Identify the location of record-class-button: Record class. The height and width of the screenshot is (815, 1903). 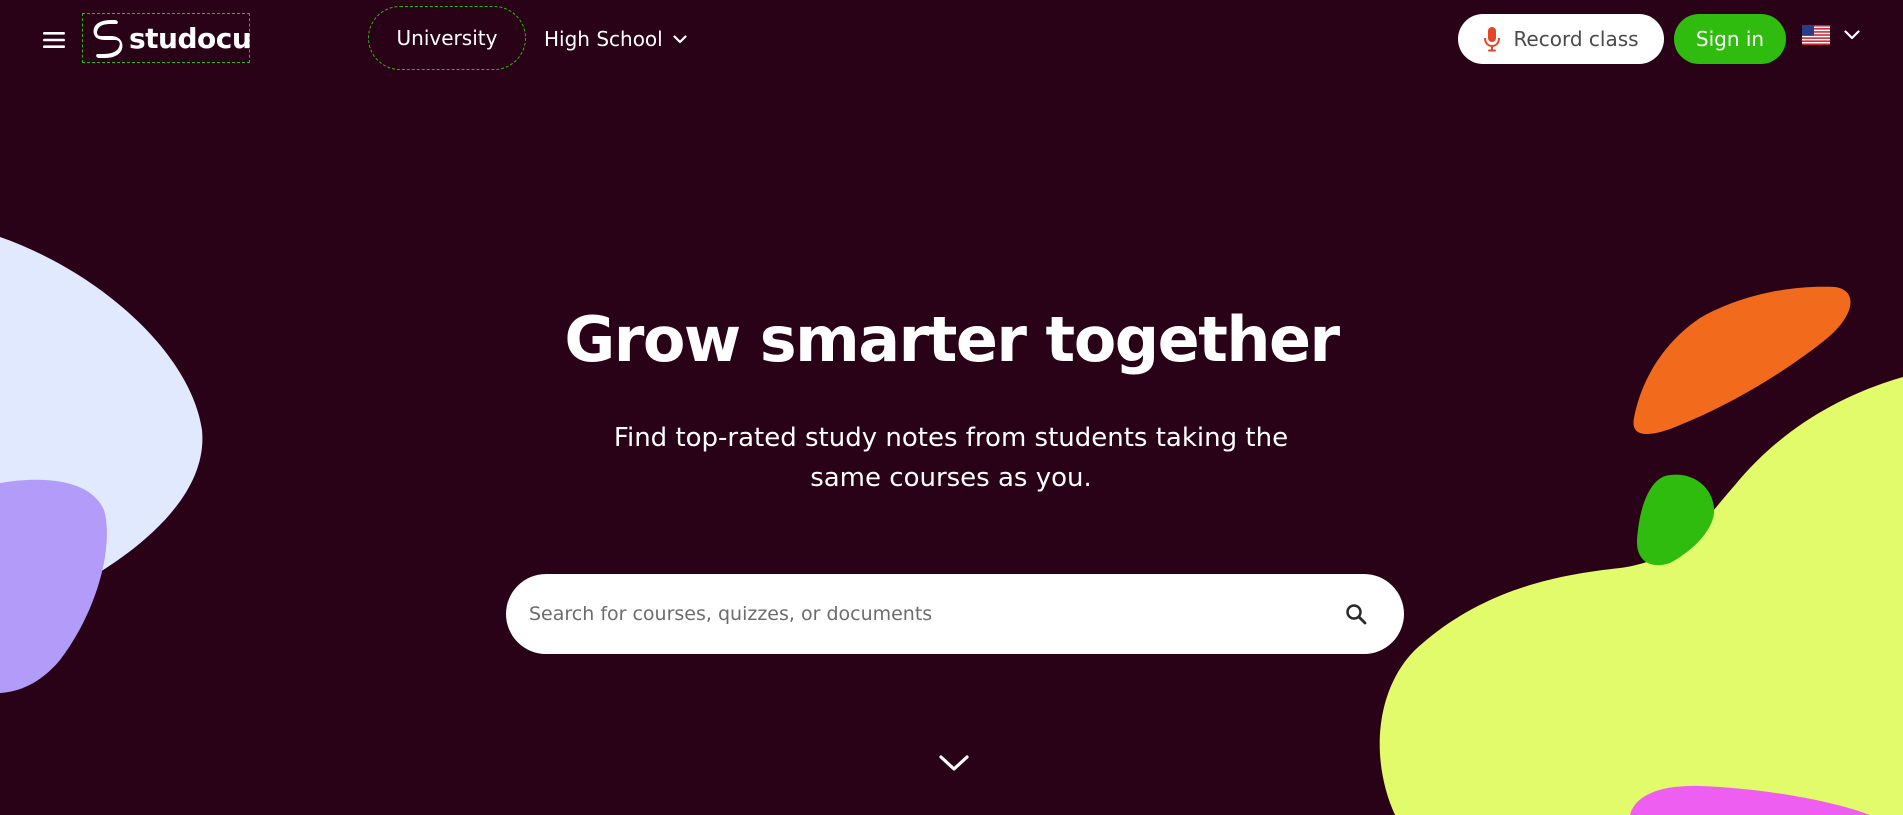
(1561, 39).